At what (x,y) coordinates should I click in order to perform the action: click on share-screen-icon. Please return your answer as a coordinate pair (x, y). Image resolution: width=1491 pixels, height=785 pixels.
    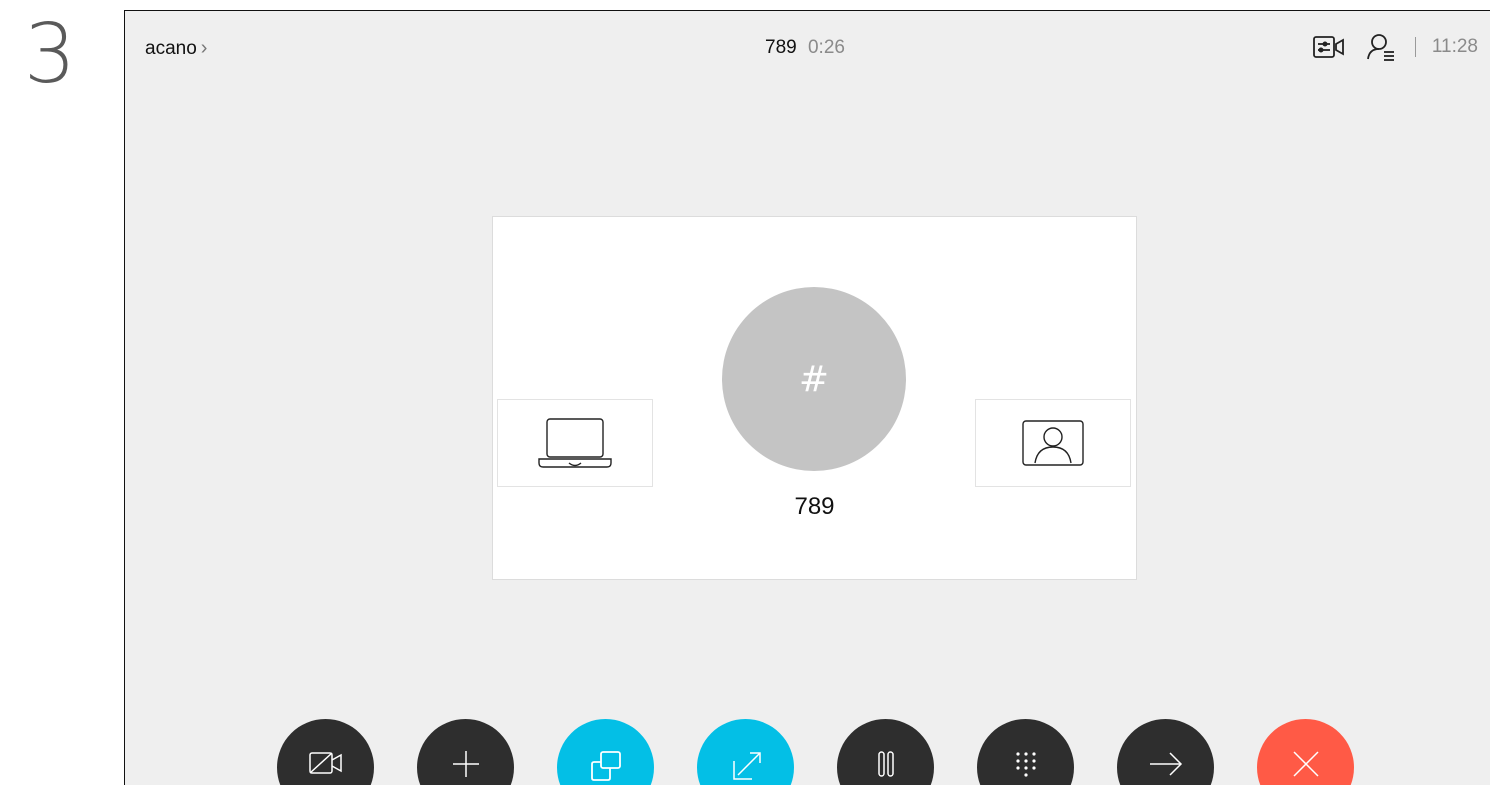
    Looking at the image, I should click on (605, 766).